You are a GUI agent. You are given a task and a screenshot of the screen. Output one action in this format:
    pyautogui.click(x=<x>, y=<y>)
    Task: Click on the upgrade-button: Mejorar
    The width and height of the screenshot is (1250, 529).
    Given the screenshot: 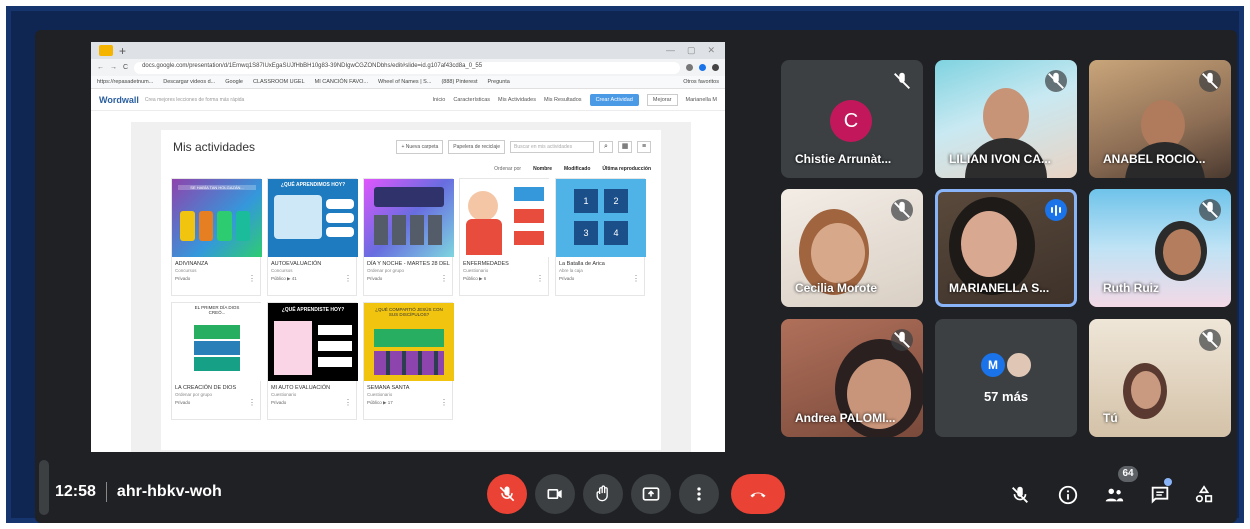 What is the action you would take?
    pyautogui.click(x=662, y=99)
    